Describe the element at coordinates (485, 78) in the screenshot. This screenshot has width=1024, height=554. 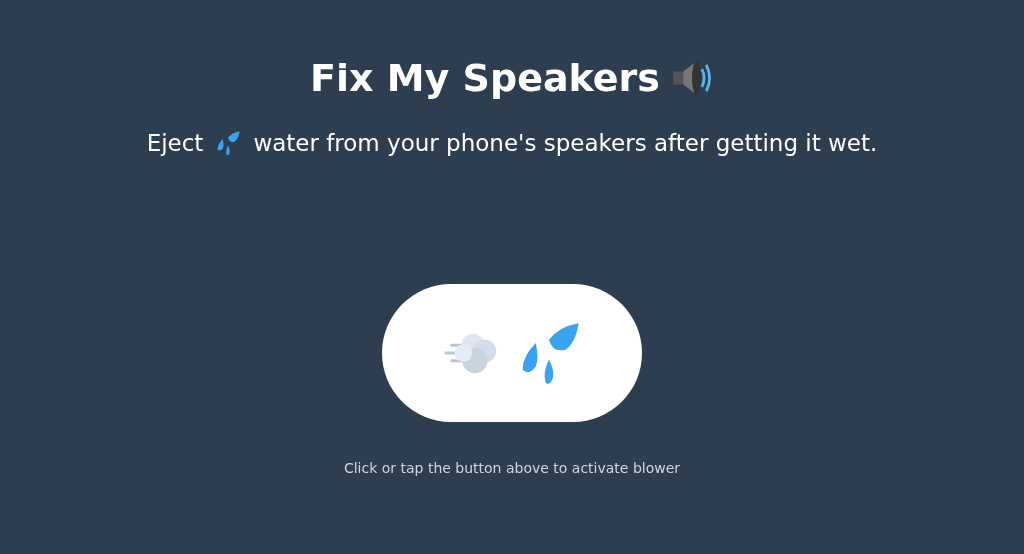
I see `page-title: Fix My Speakers` at that location.